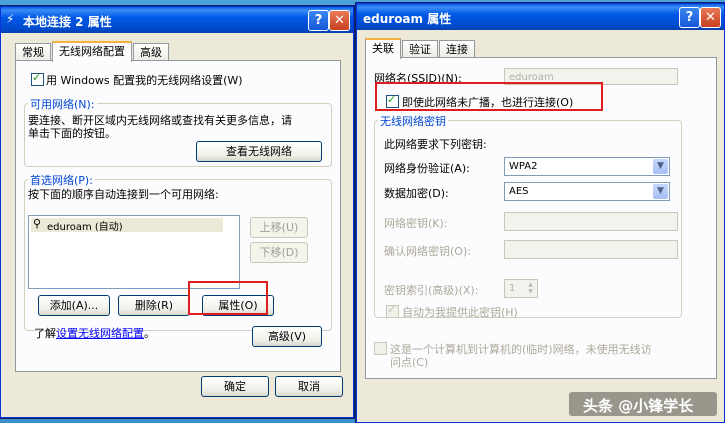  I want to click on adhoc-label-line-1: 这是一个计算机到计算机的(临时)网络，未使用无线访, so click(521, 349).